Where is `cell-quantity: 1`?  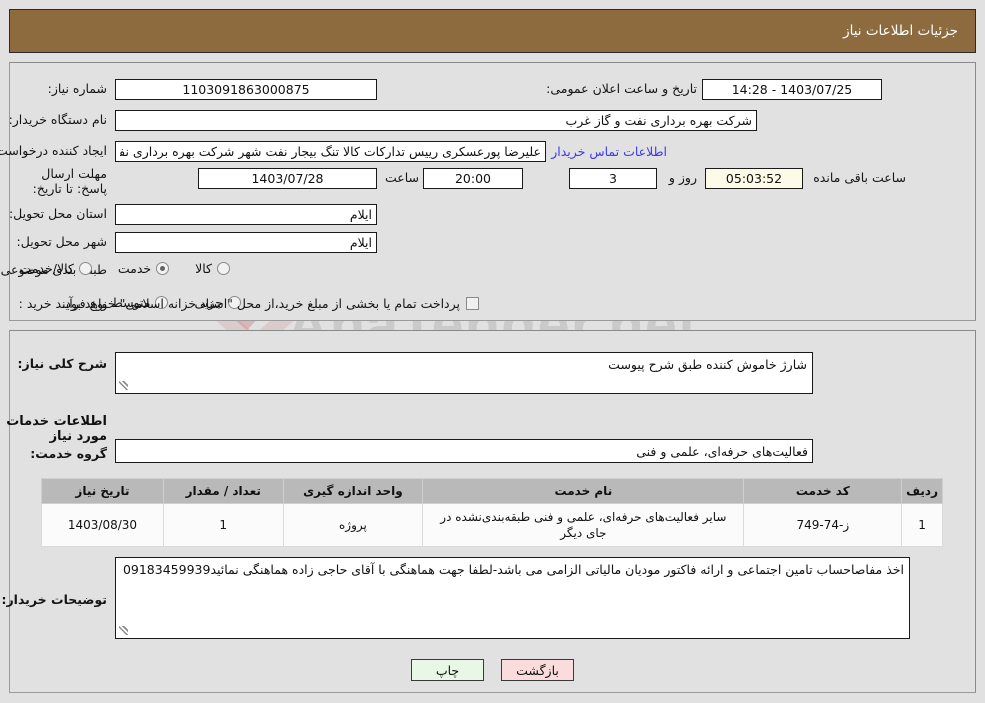 cell-quantity: 1 is located at coordinates (223, 525).